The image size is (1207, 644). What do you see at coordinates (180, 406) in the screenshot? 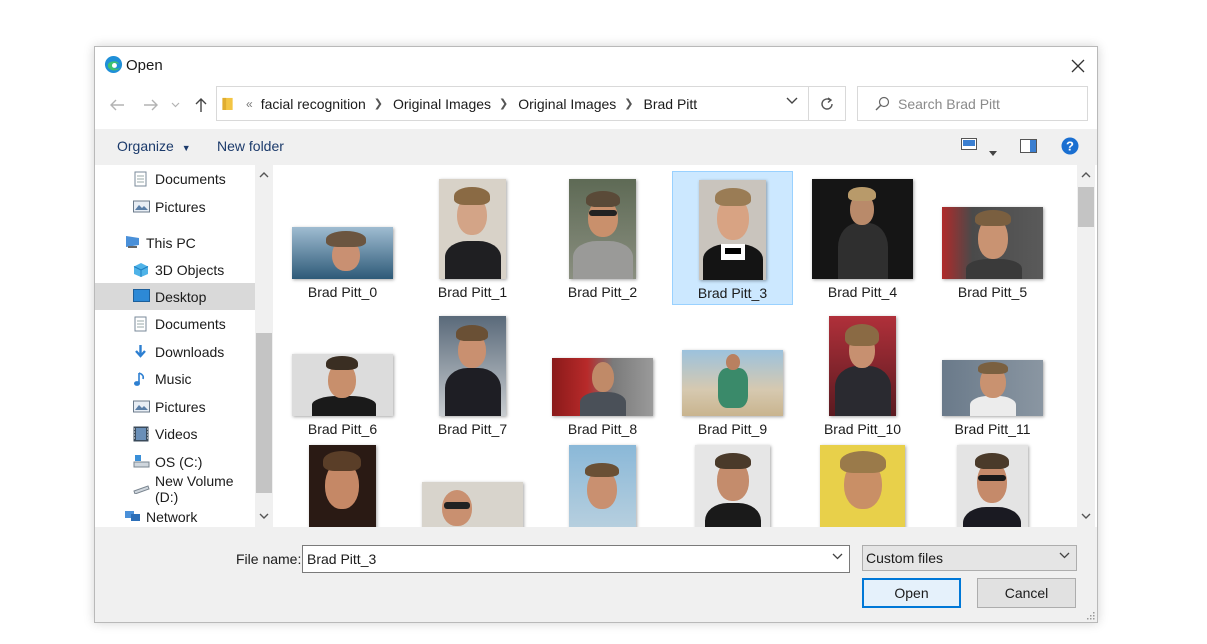
I see `sidebar-item-label: Pictures` at bounding box center [180, 406].